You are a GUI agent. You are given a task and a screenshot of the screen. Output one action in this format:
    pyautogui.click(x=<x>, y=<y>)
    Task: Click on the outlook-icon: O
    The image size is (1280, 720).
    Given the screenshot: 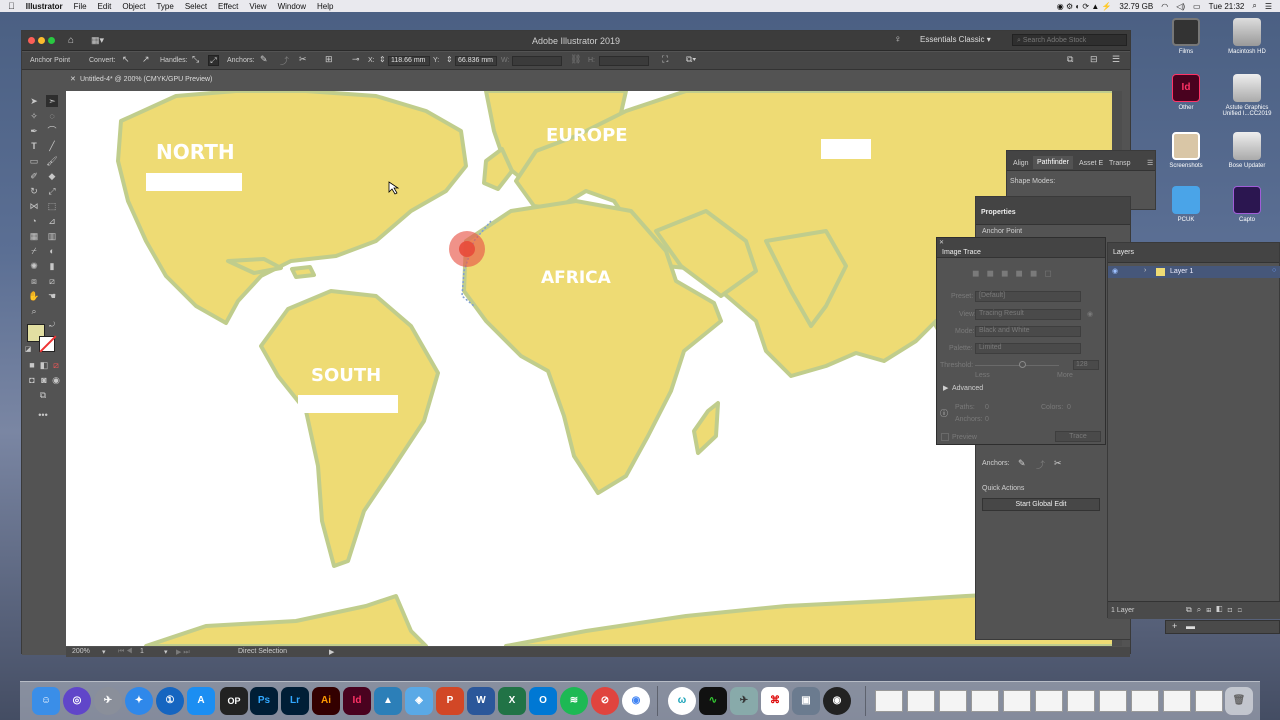 What is the action you would take?
    pyautogui.click(x=543, y=701)
    